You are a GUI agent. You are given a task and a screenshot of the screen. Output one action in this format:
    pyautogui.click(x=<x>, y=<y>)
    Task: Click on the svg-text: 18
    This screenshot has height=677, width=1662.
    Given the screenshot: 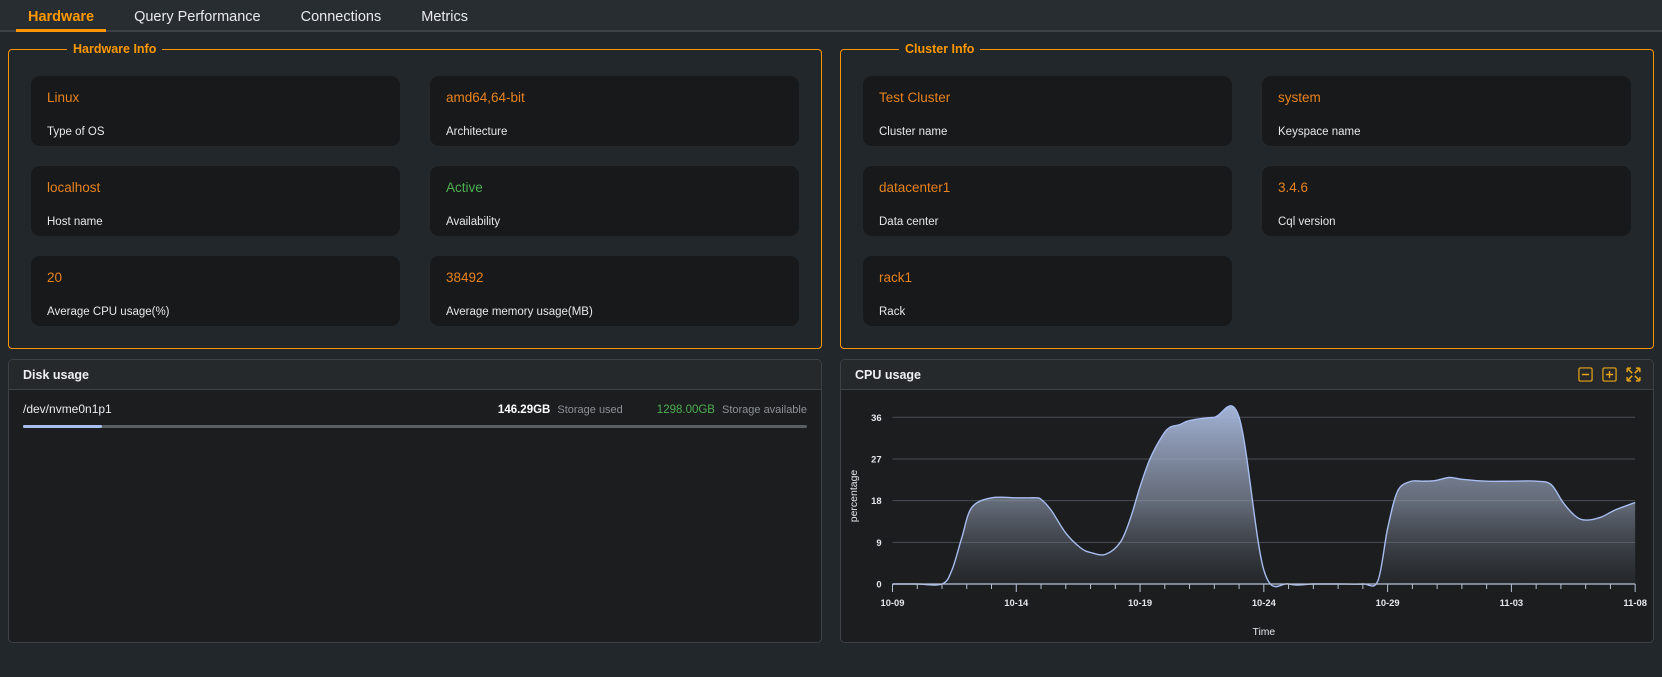 What is the action you would take?
    pyautogui.click(x=876, y=501)
    